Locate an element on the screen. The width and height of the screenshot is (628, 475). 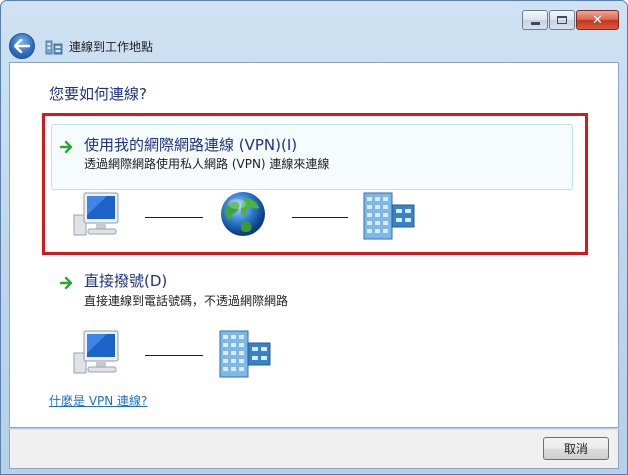
maximize-icon is located at coordinates (562, 20).